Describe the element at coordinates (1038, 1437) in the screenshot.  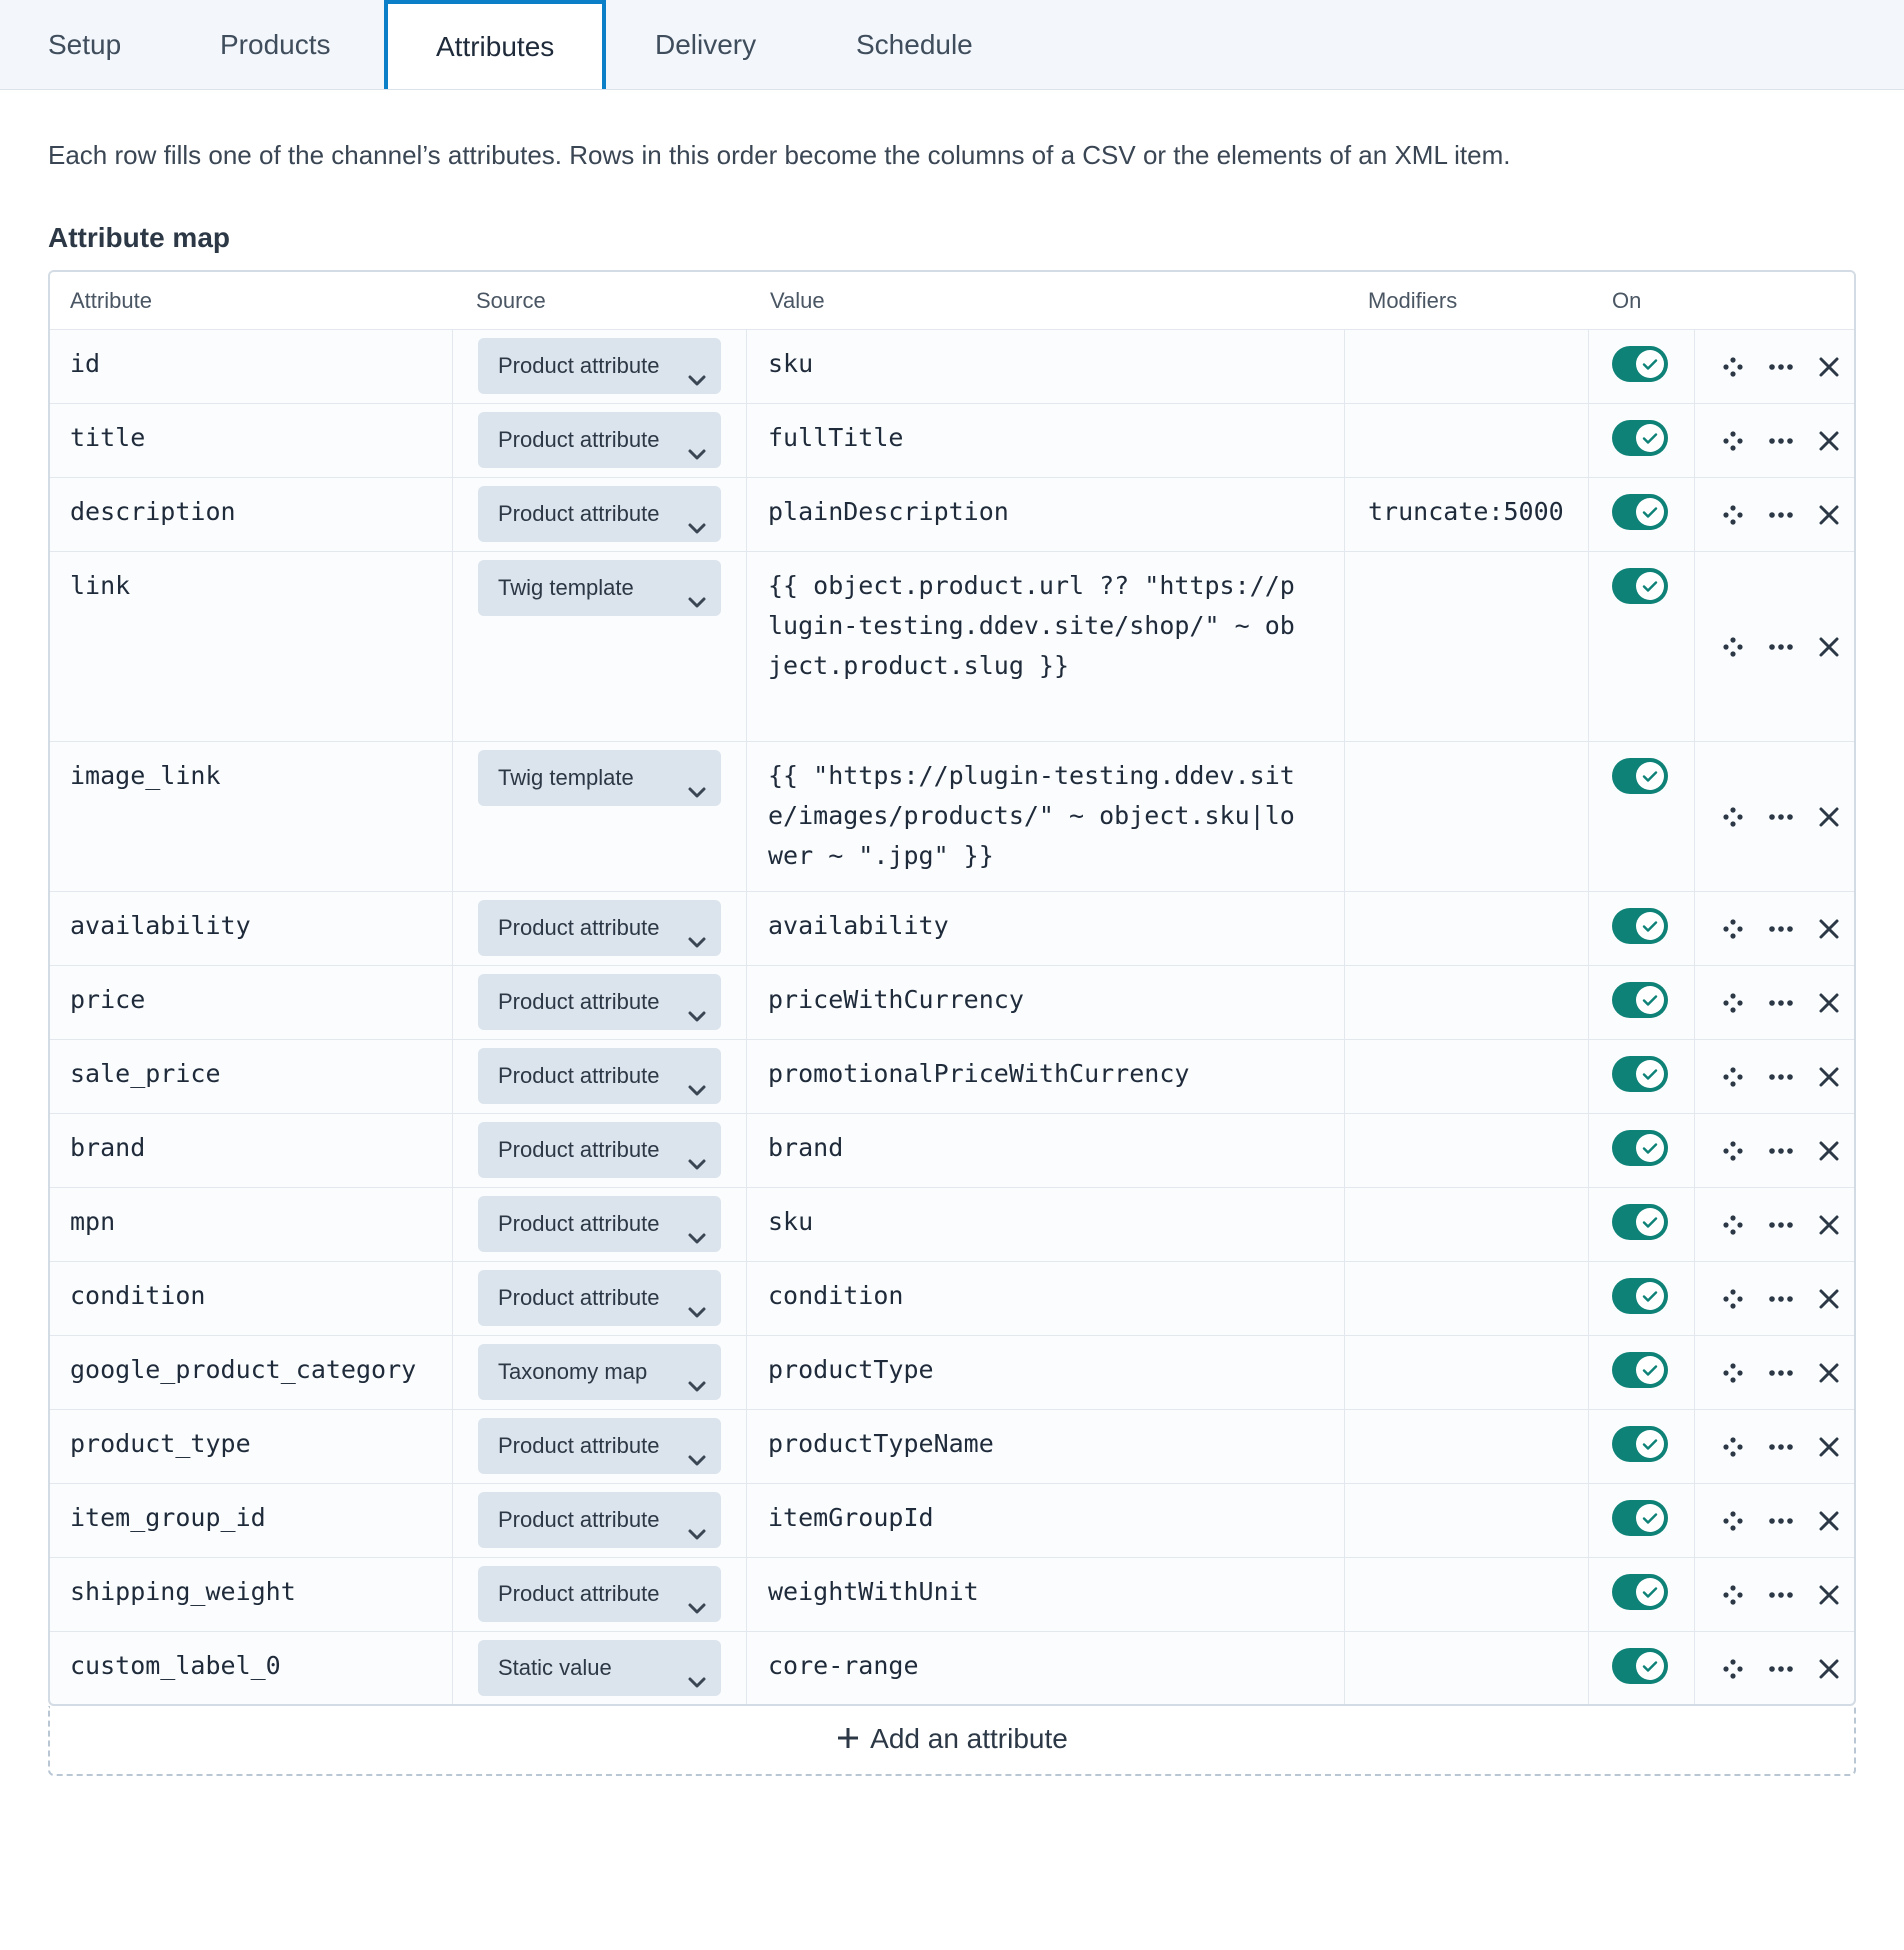
I see `attribute-value: productTypeName` at that location.